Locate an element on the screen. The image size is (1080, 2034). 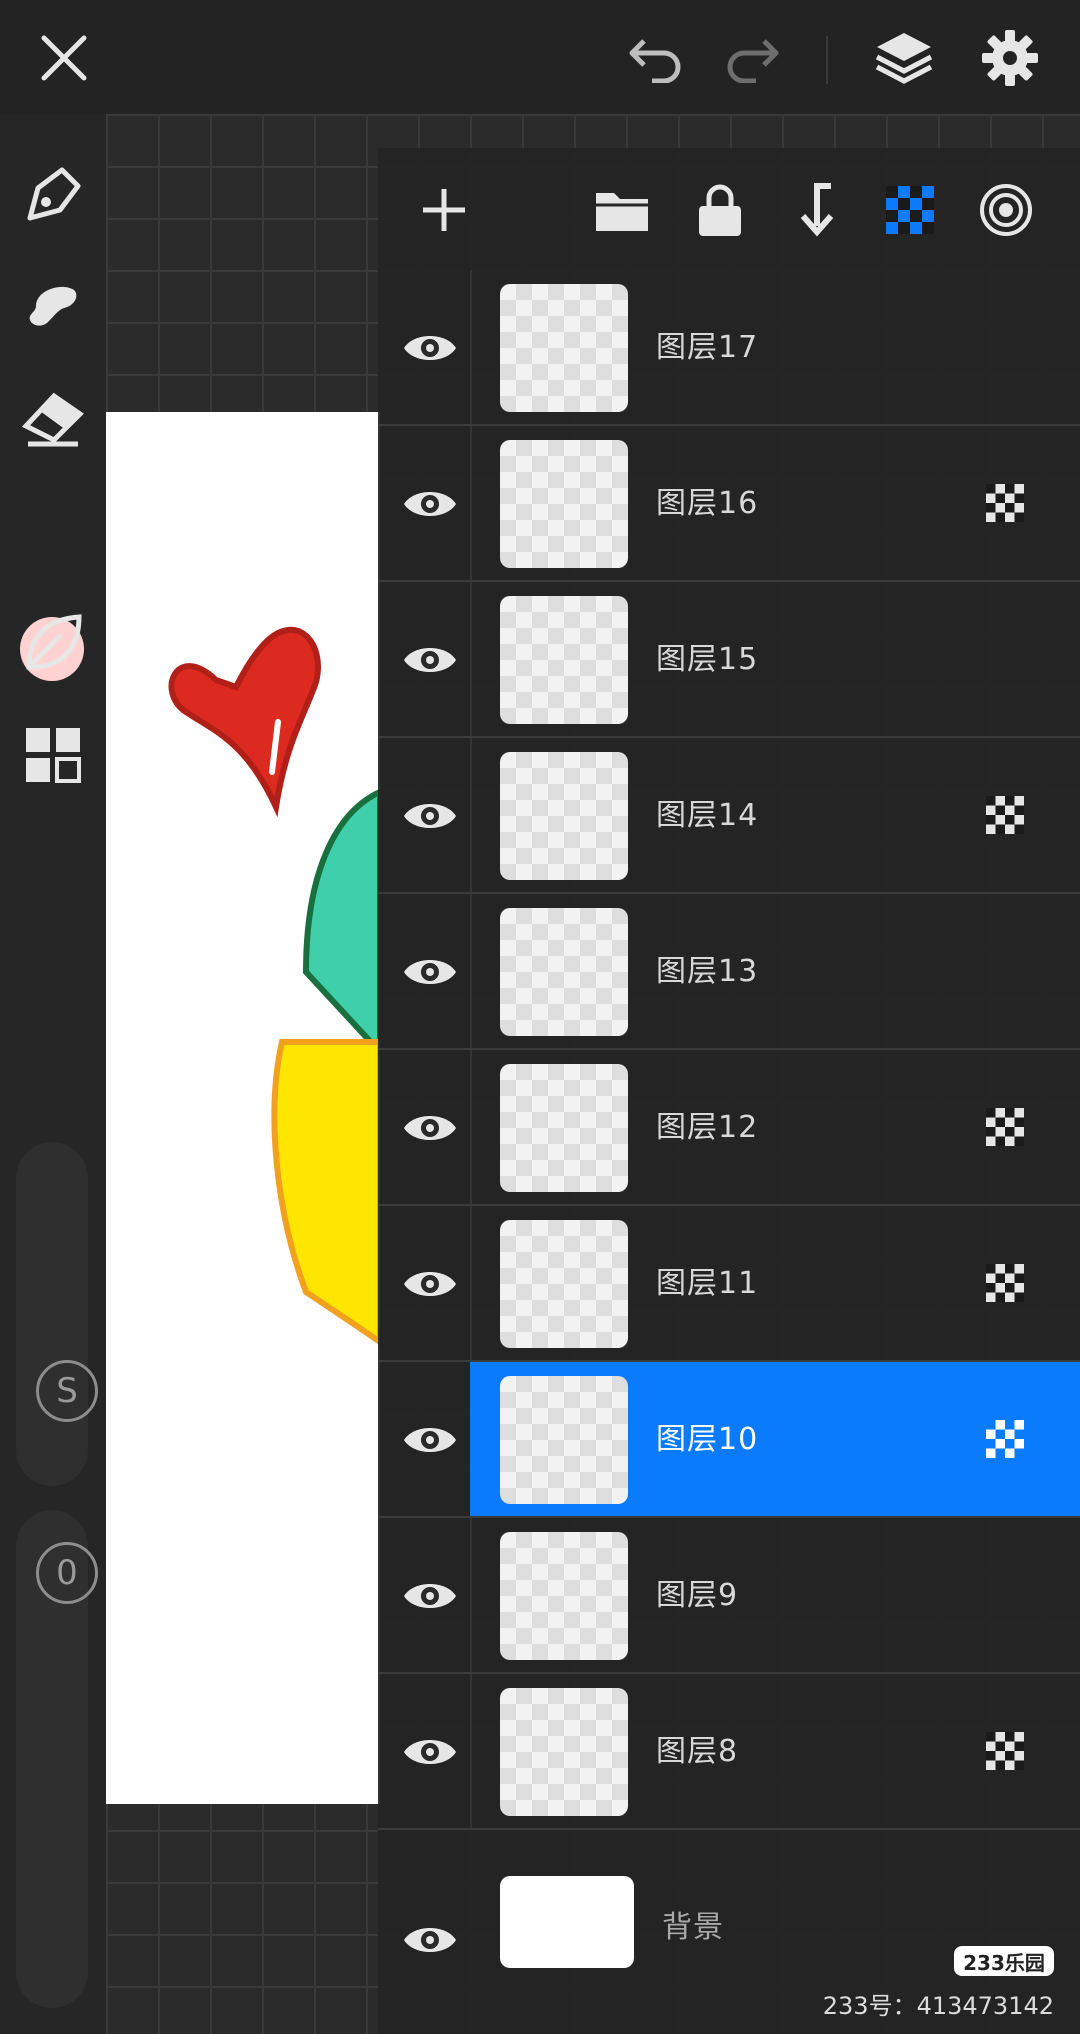
layers-panel-header is located at coordinates (729, 209).